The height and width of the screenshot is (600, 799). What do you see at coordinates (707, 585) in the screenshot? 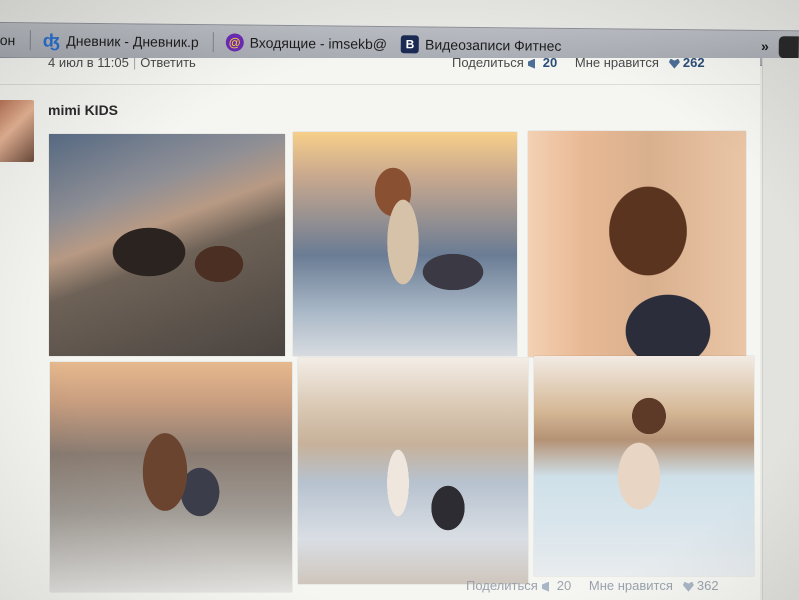
I see `like-count: 362` at bounding box center [707, 585].